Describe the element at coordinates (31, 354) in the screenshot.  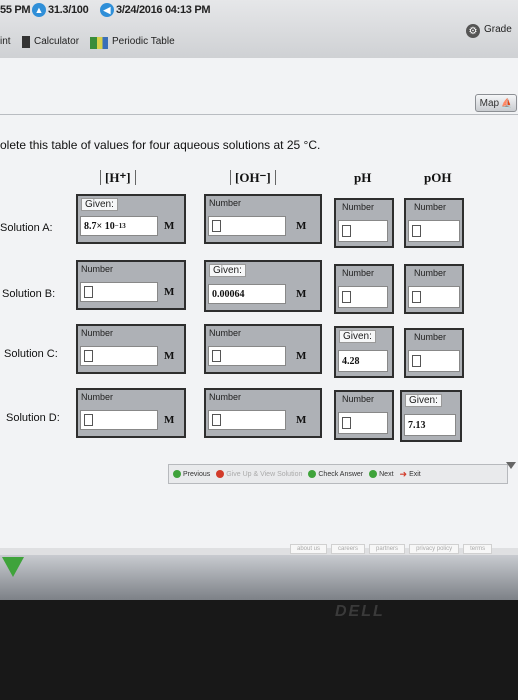
I see `row-label-c: Solution C:` at that location.